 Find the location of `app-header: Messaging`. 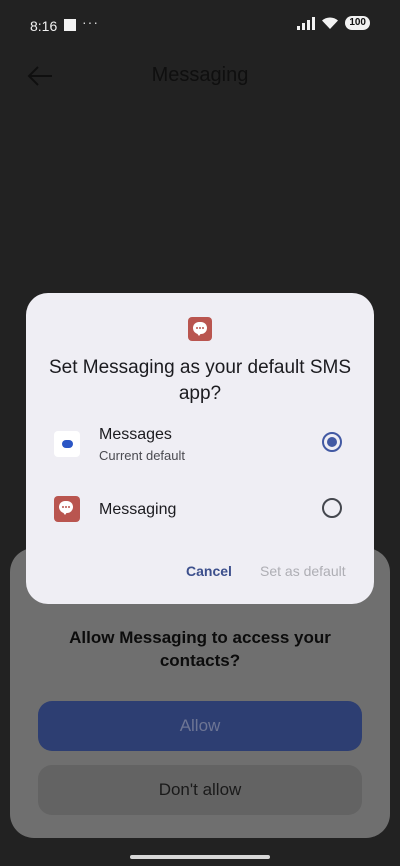

app-header: Messaging is located at coordinates (200, 76).